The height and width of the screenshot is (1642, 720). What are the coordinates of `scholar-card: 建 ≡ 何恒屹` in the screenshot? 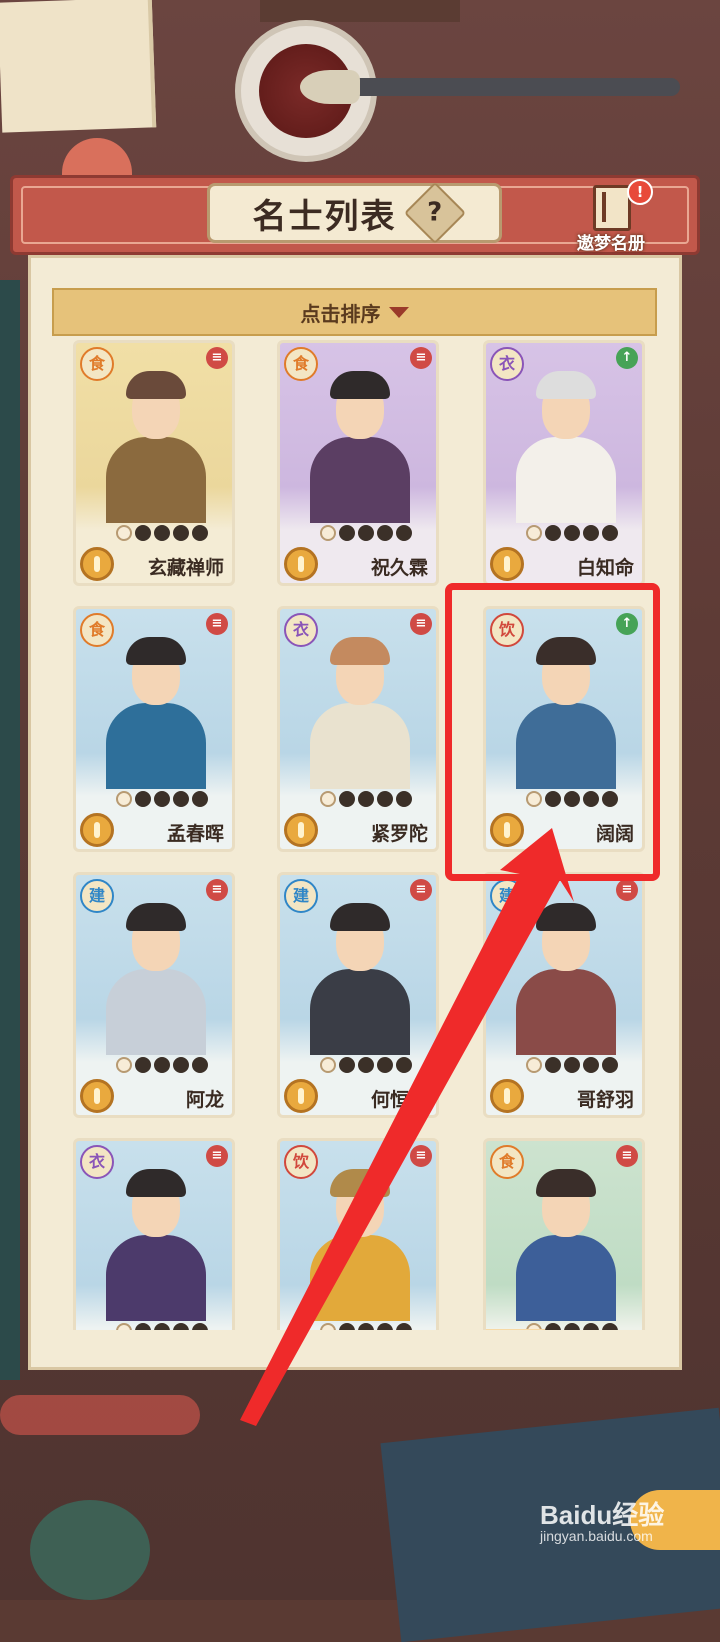 It's located at (358, 995).